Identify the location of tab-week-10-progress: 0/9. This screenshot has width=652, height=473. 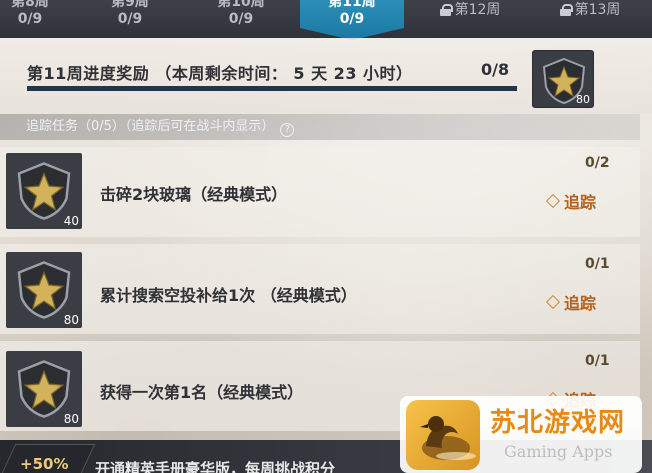
(241, 19).